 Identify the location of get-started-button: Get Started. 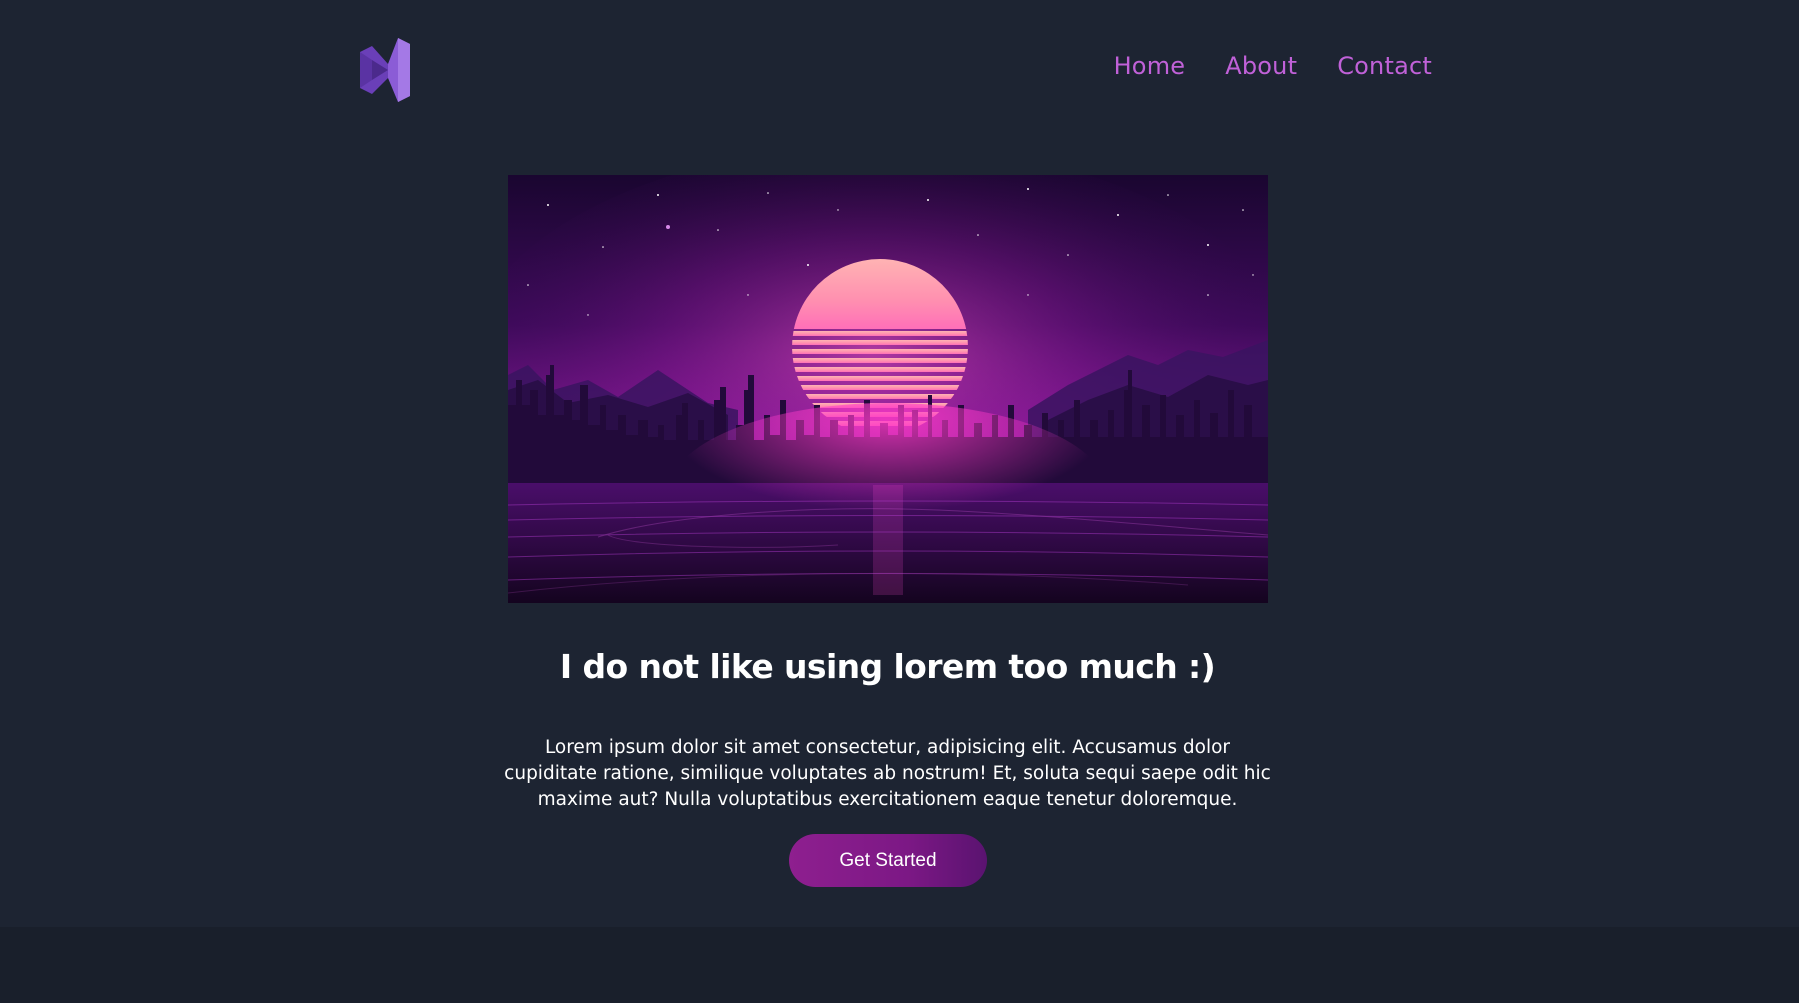
(888, 860).